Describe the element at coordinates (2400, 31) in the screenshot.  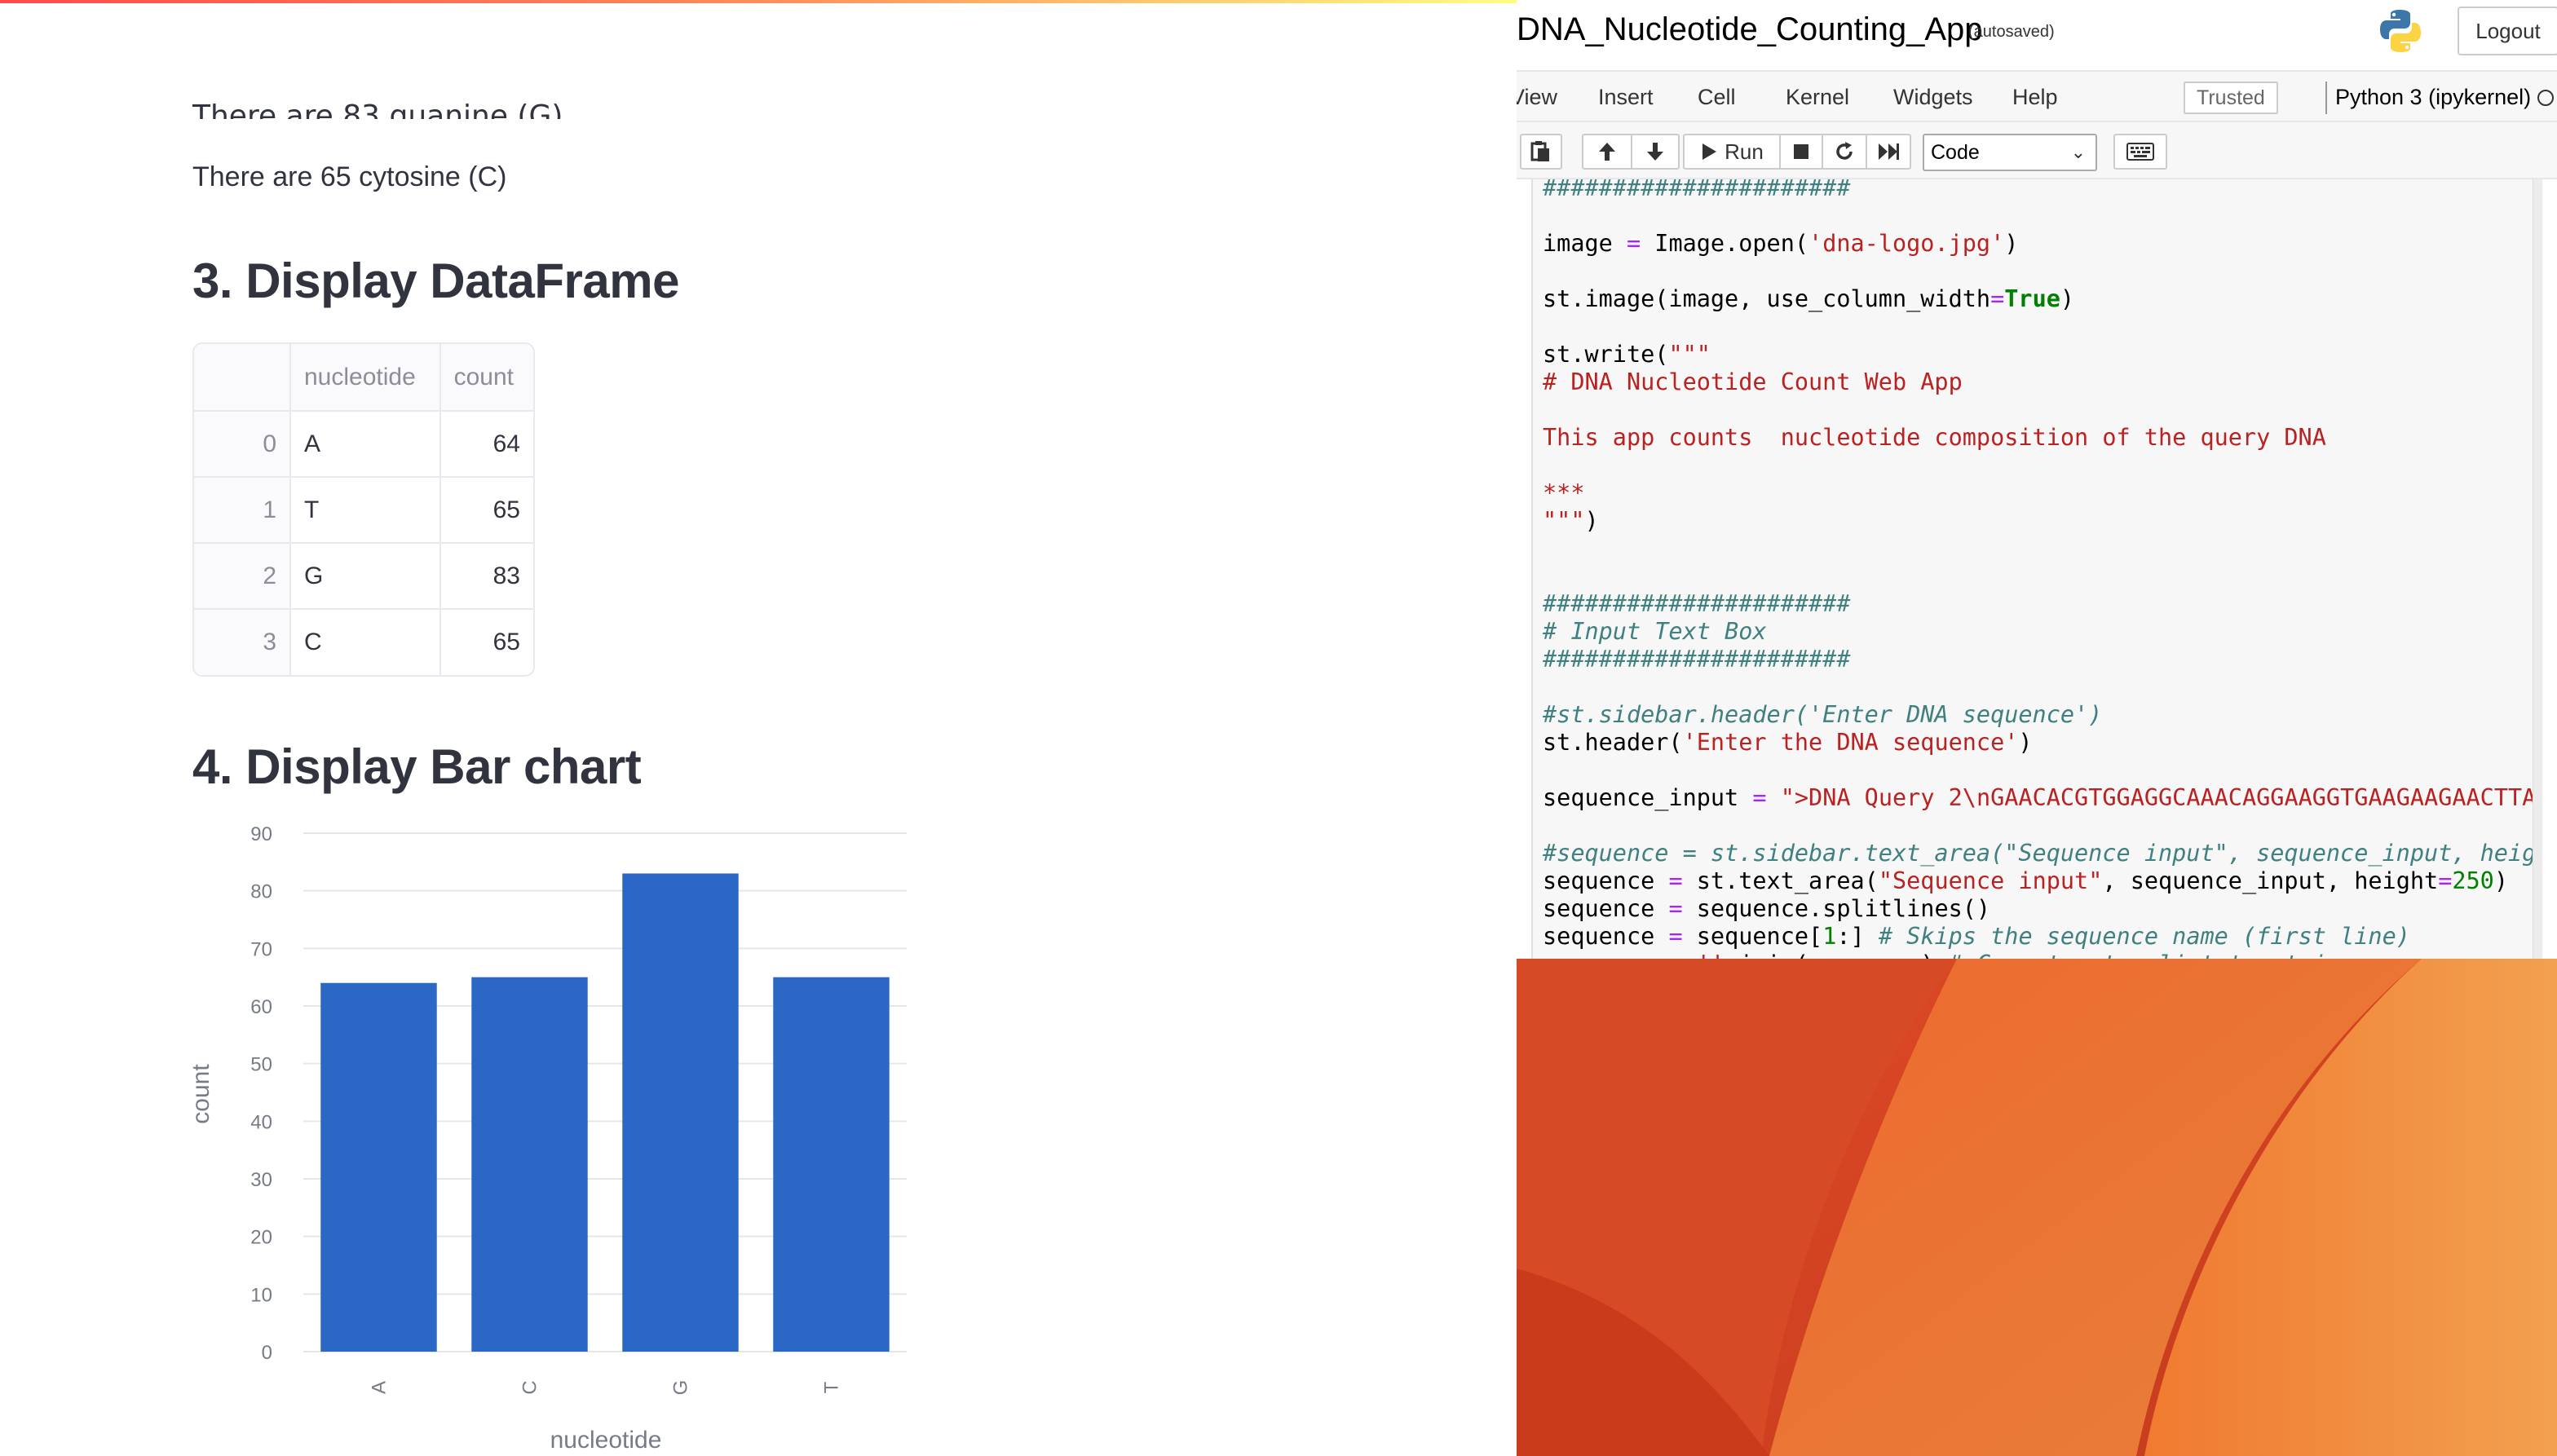
I see `python-logo-icon` at that location.